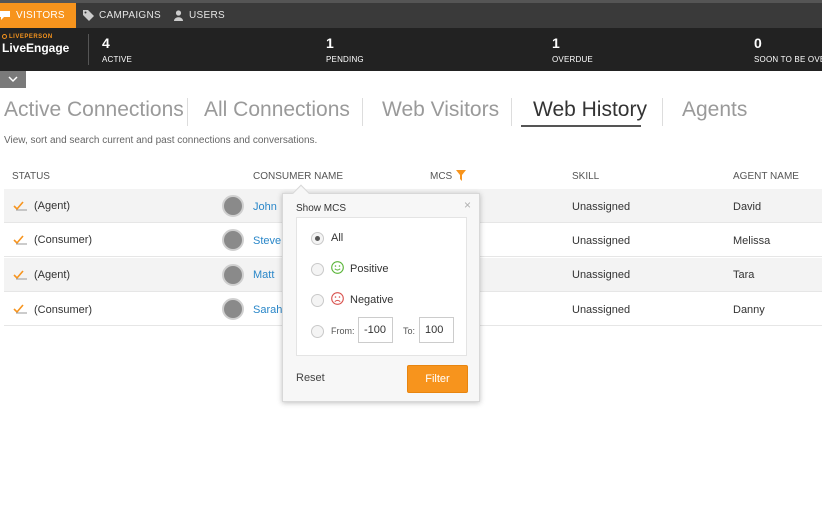 The image size is (822, 527). Describe the element at coordinates (31, 176) in the screenshot. I see `header-status: STATUS` at that location.